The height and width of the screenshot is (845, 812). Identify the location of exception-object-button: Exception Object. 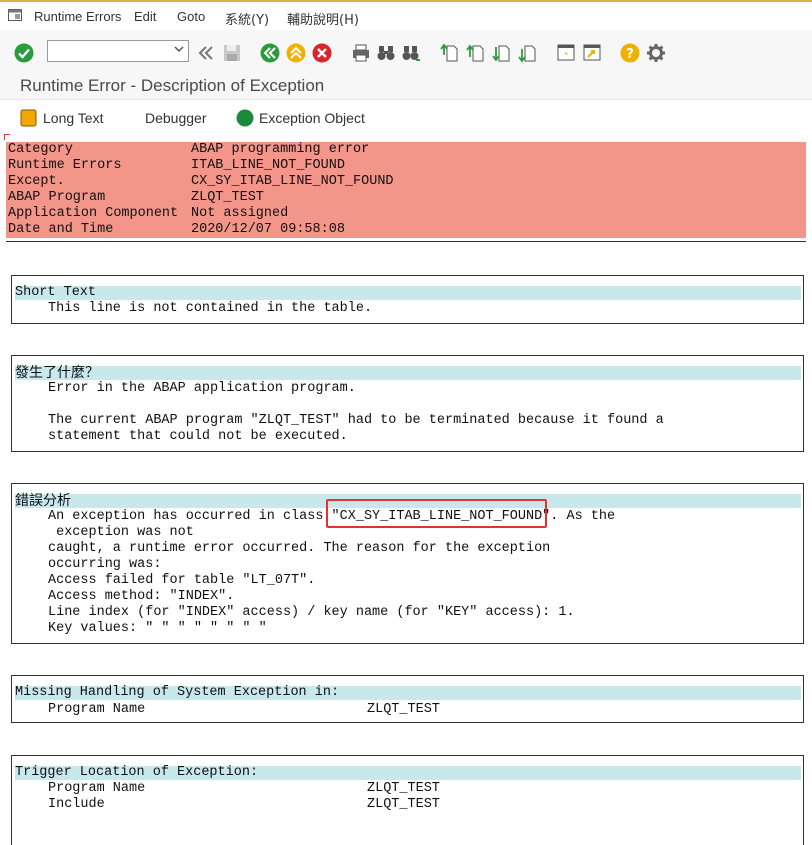
(300, 118).